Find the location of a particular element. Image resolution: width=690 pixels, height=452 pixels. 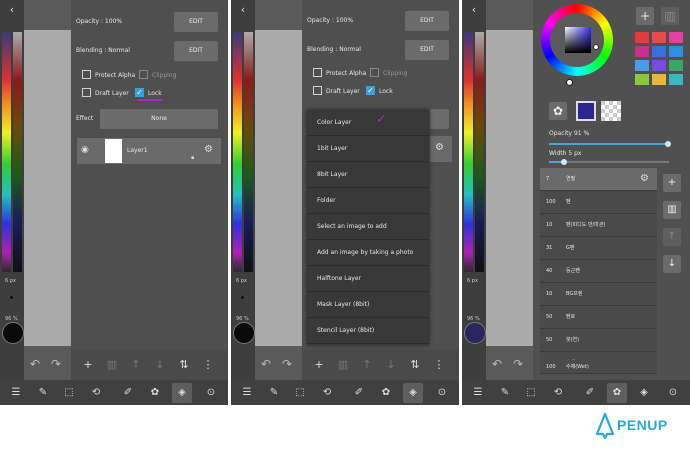

menu-item-8bit-layer: 8bit Layer is located at coordinates (368, 175).